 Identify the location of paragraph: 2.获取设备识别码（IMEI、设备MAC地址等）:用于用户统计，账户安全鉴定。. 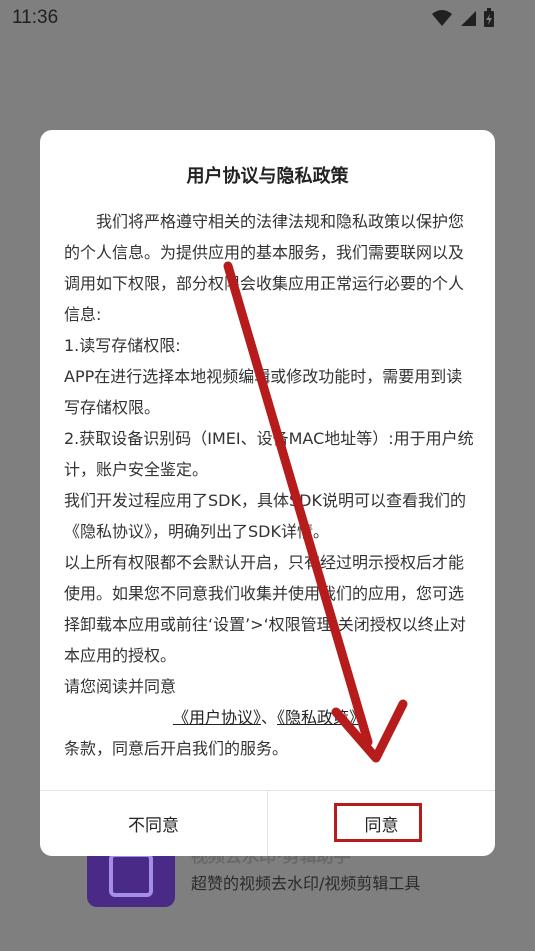
(269, 454).